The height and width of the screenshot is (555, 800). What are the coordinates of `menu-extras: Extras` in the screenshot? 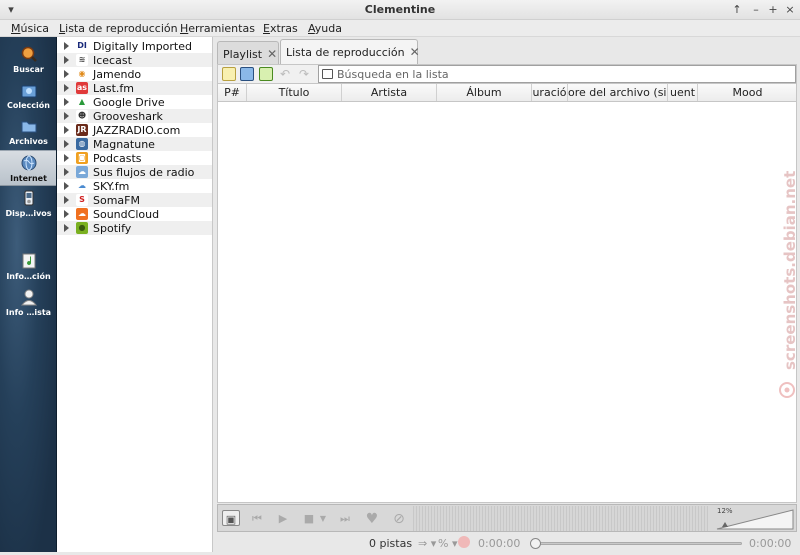 It's located at (280, 28).